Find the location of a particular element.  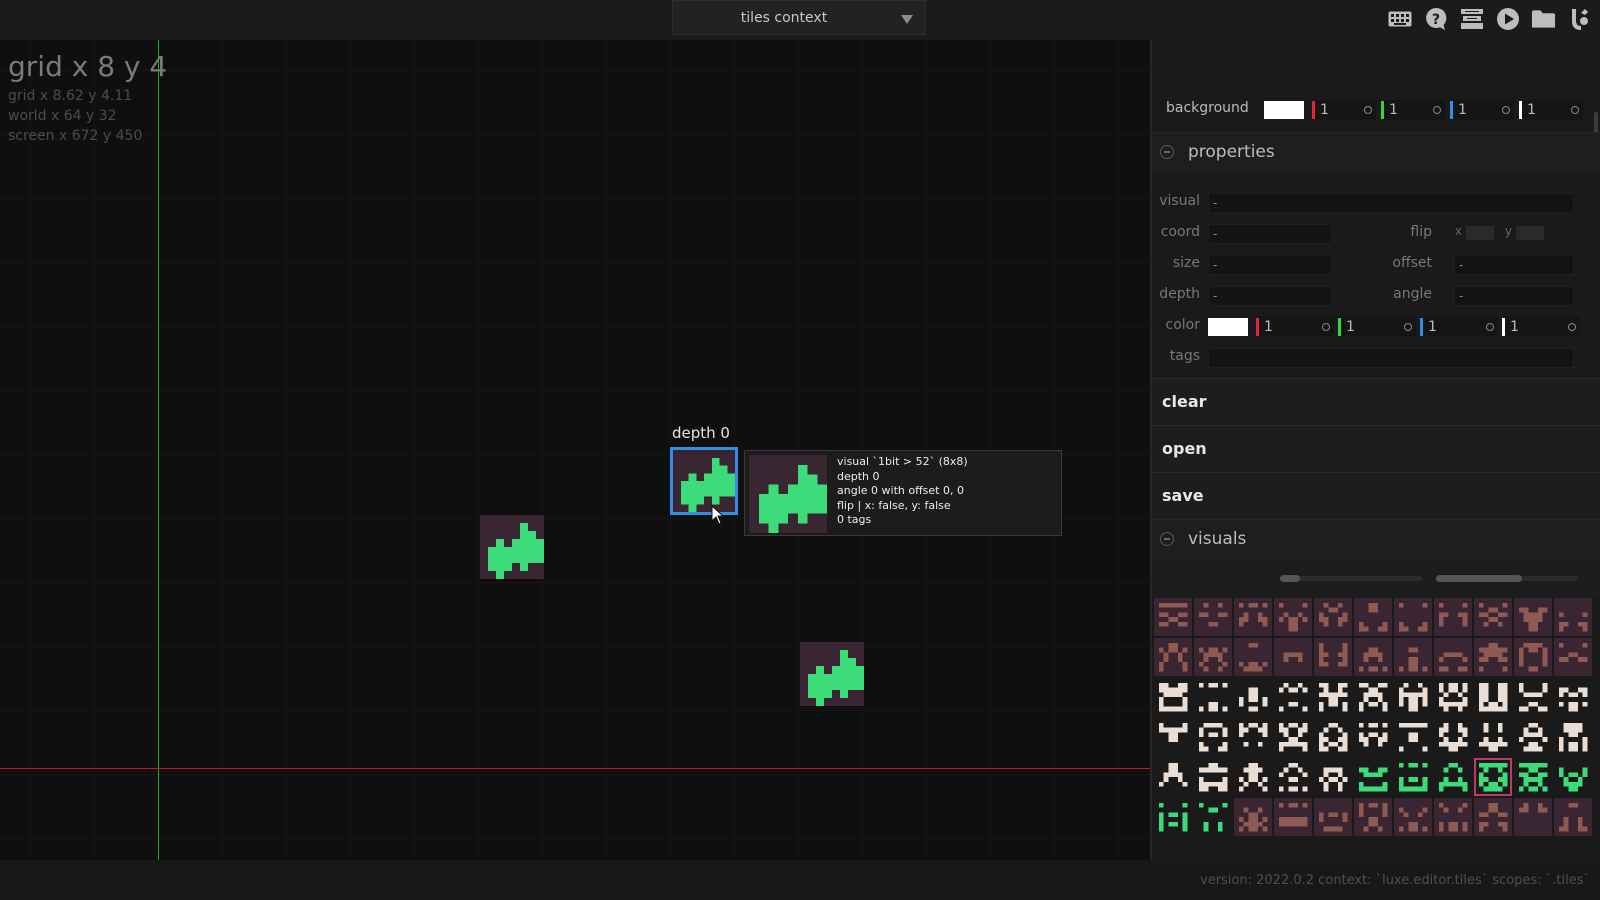

context-dropdown: tiles context is located at coordinates (799, 17).